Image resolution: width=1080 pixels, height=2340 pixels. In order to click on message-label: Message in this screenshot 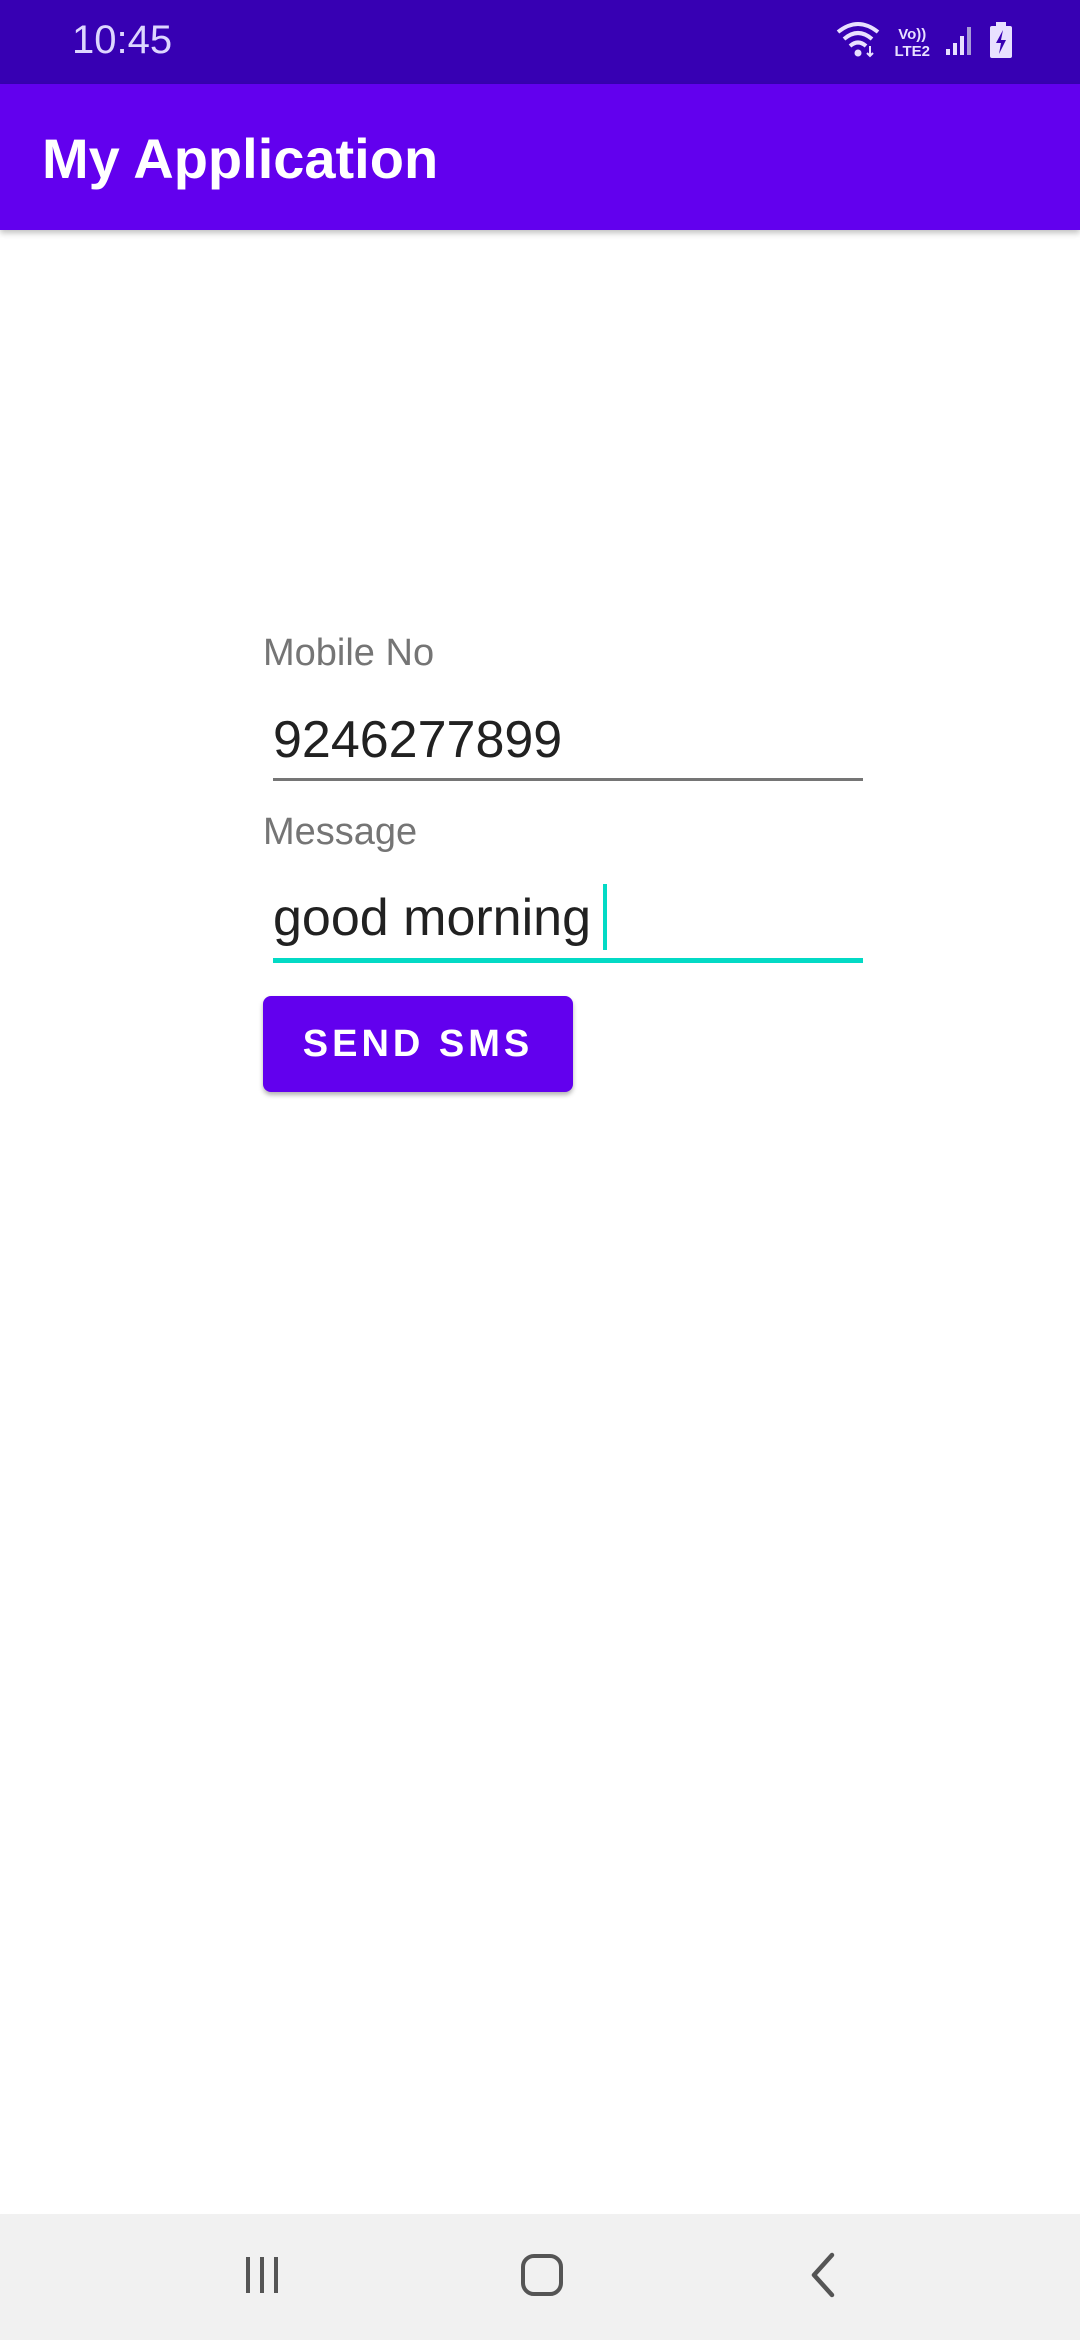, I will do `click(340, 832)`.